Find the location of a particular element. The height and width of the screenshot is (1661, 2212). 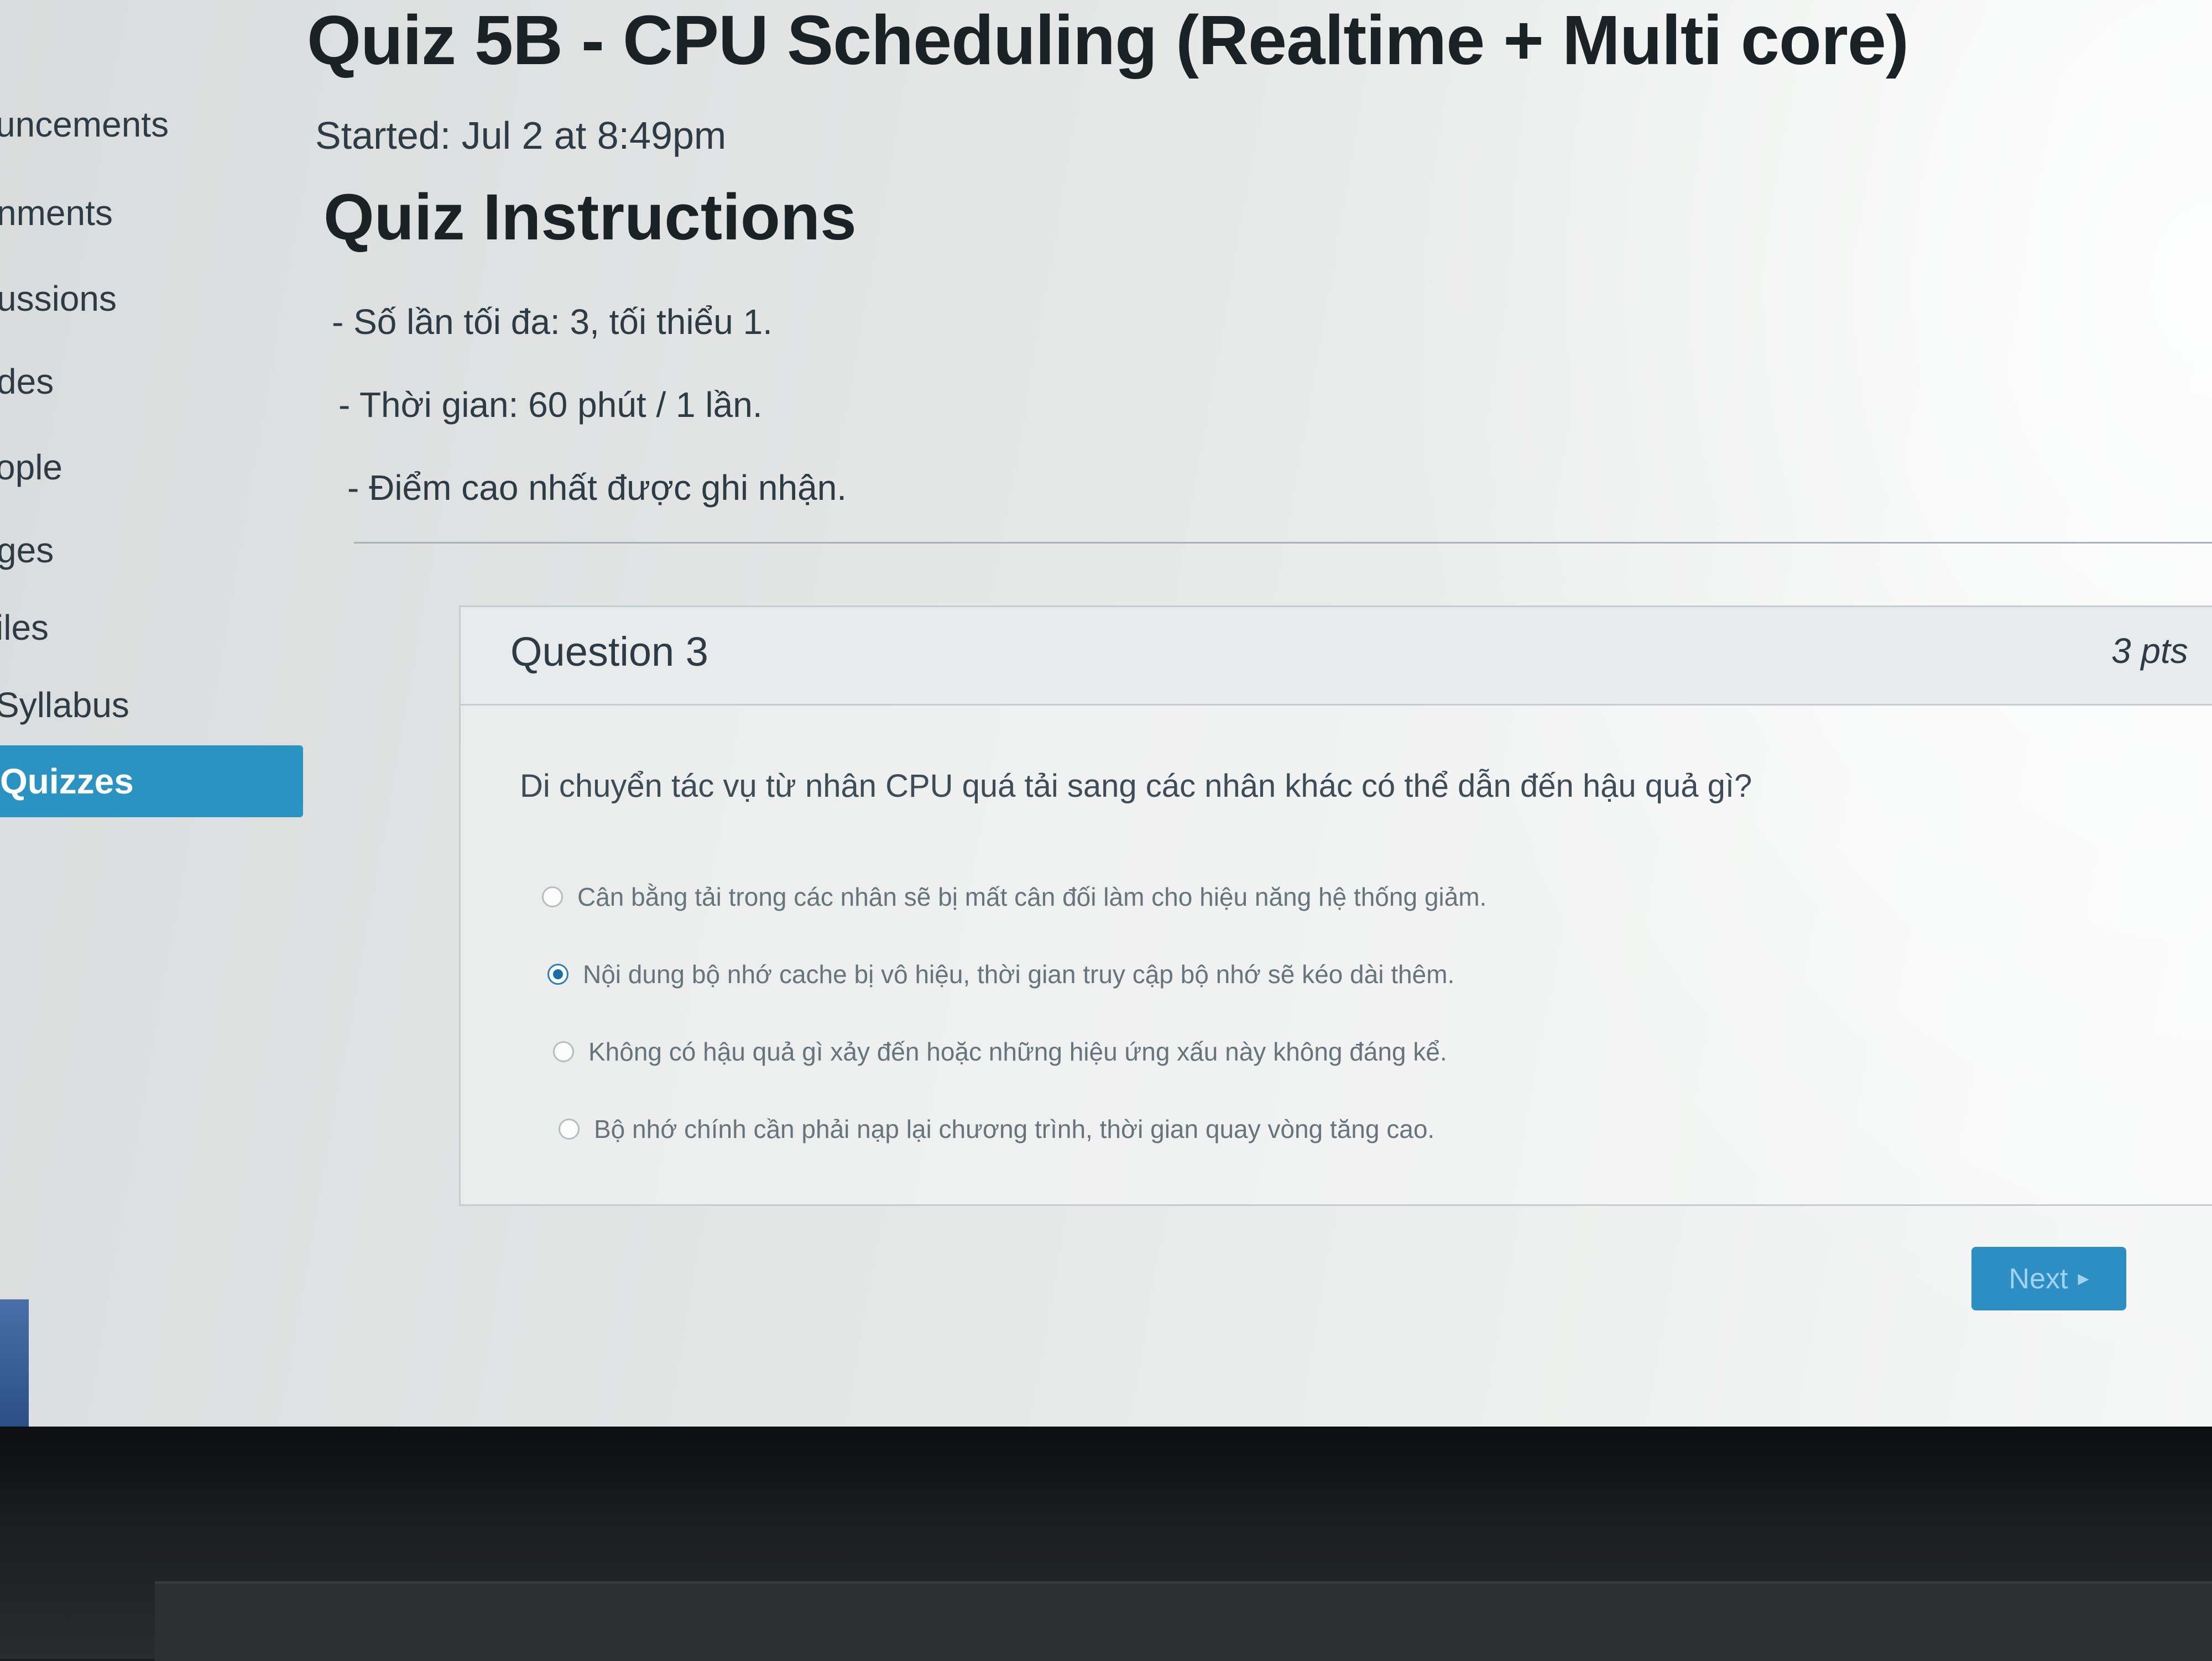

sidebar-item-pages: ges is located at coordinates (81, 550).